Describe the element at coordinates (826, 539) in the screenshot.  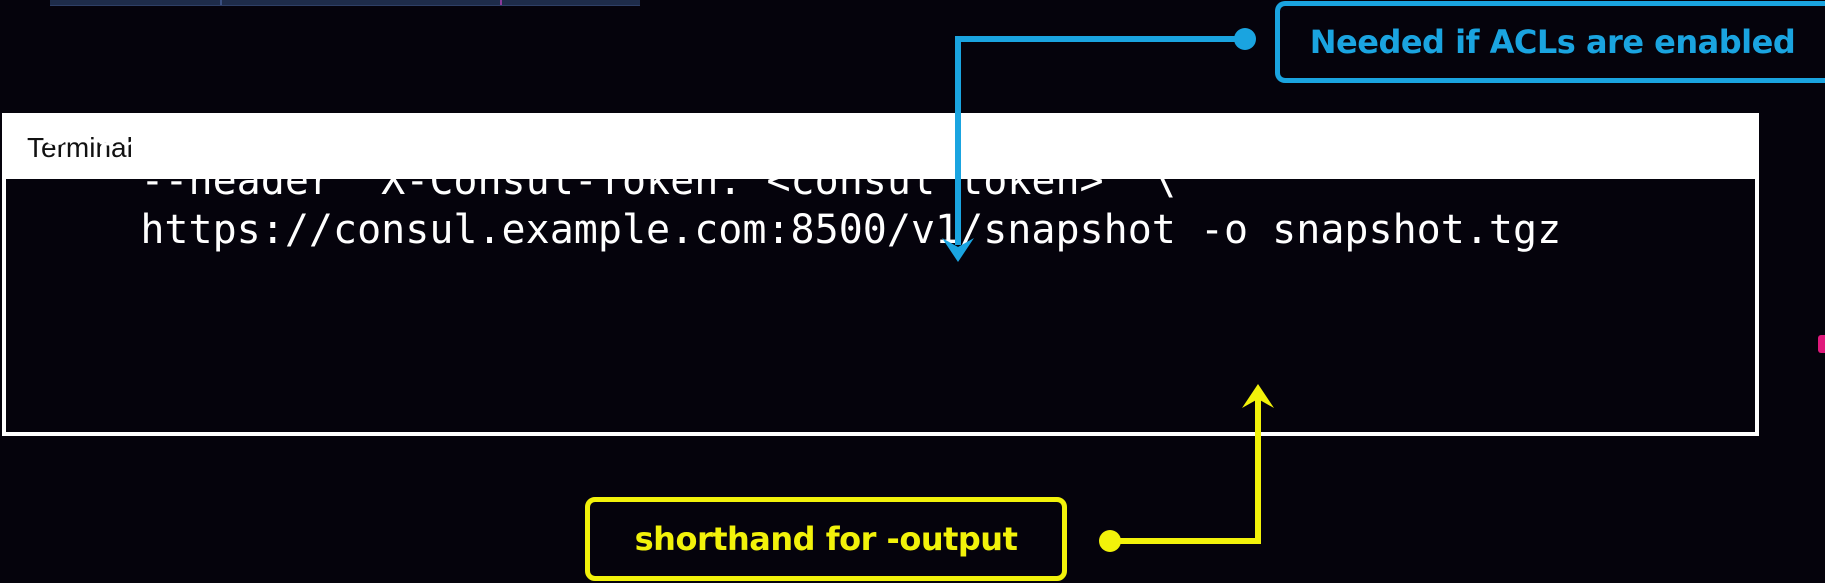
I see `output-callout: shorthand for -output` at that location.